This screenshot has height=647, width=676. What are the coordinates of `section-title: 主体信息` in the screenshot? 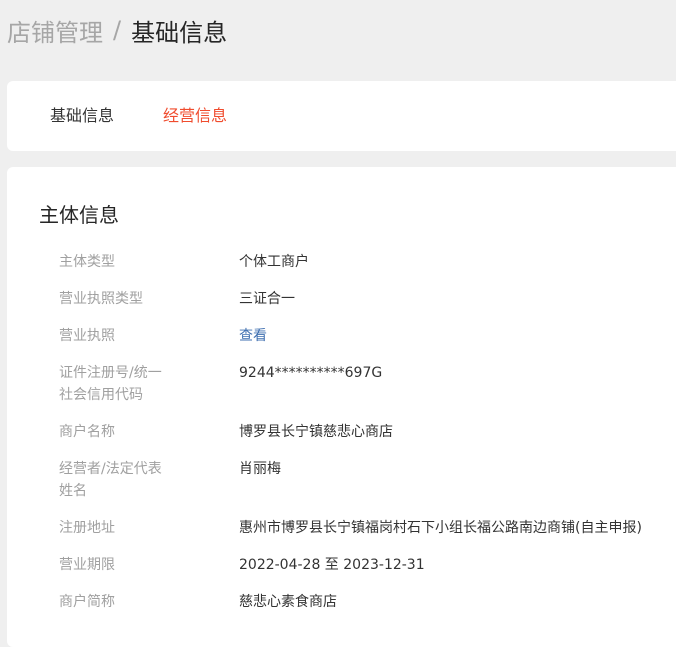 It's located at (79, 215).